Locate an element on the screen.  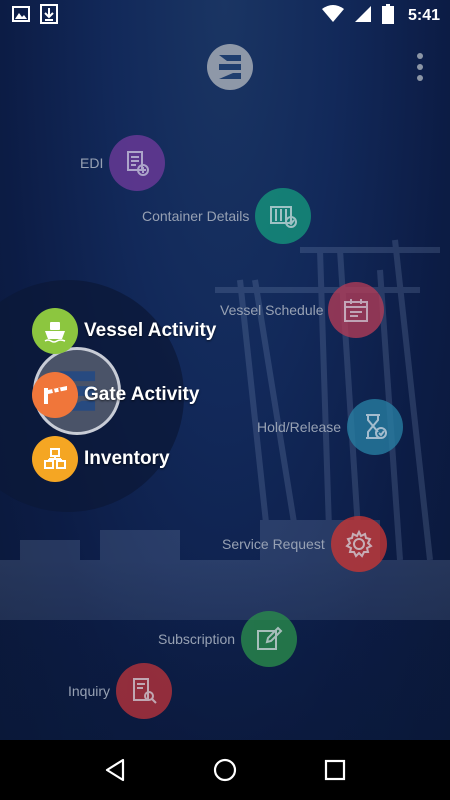
signal-icon is located at coordinates (363, 16).